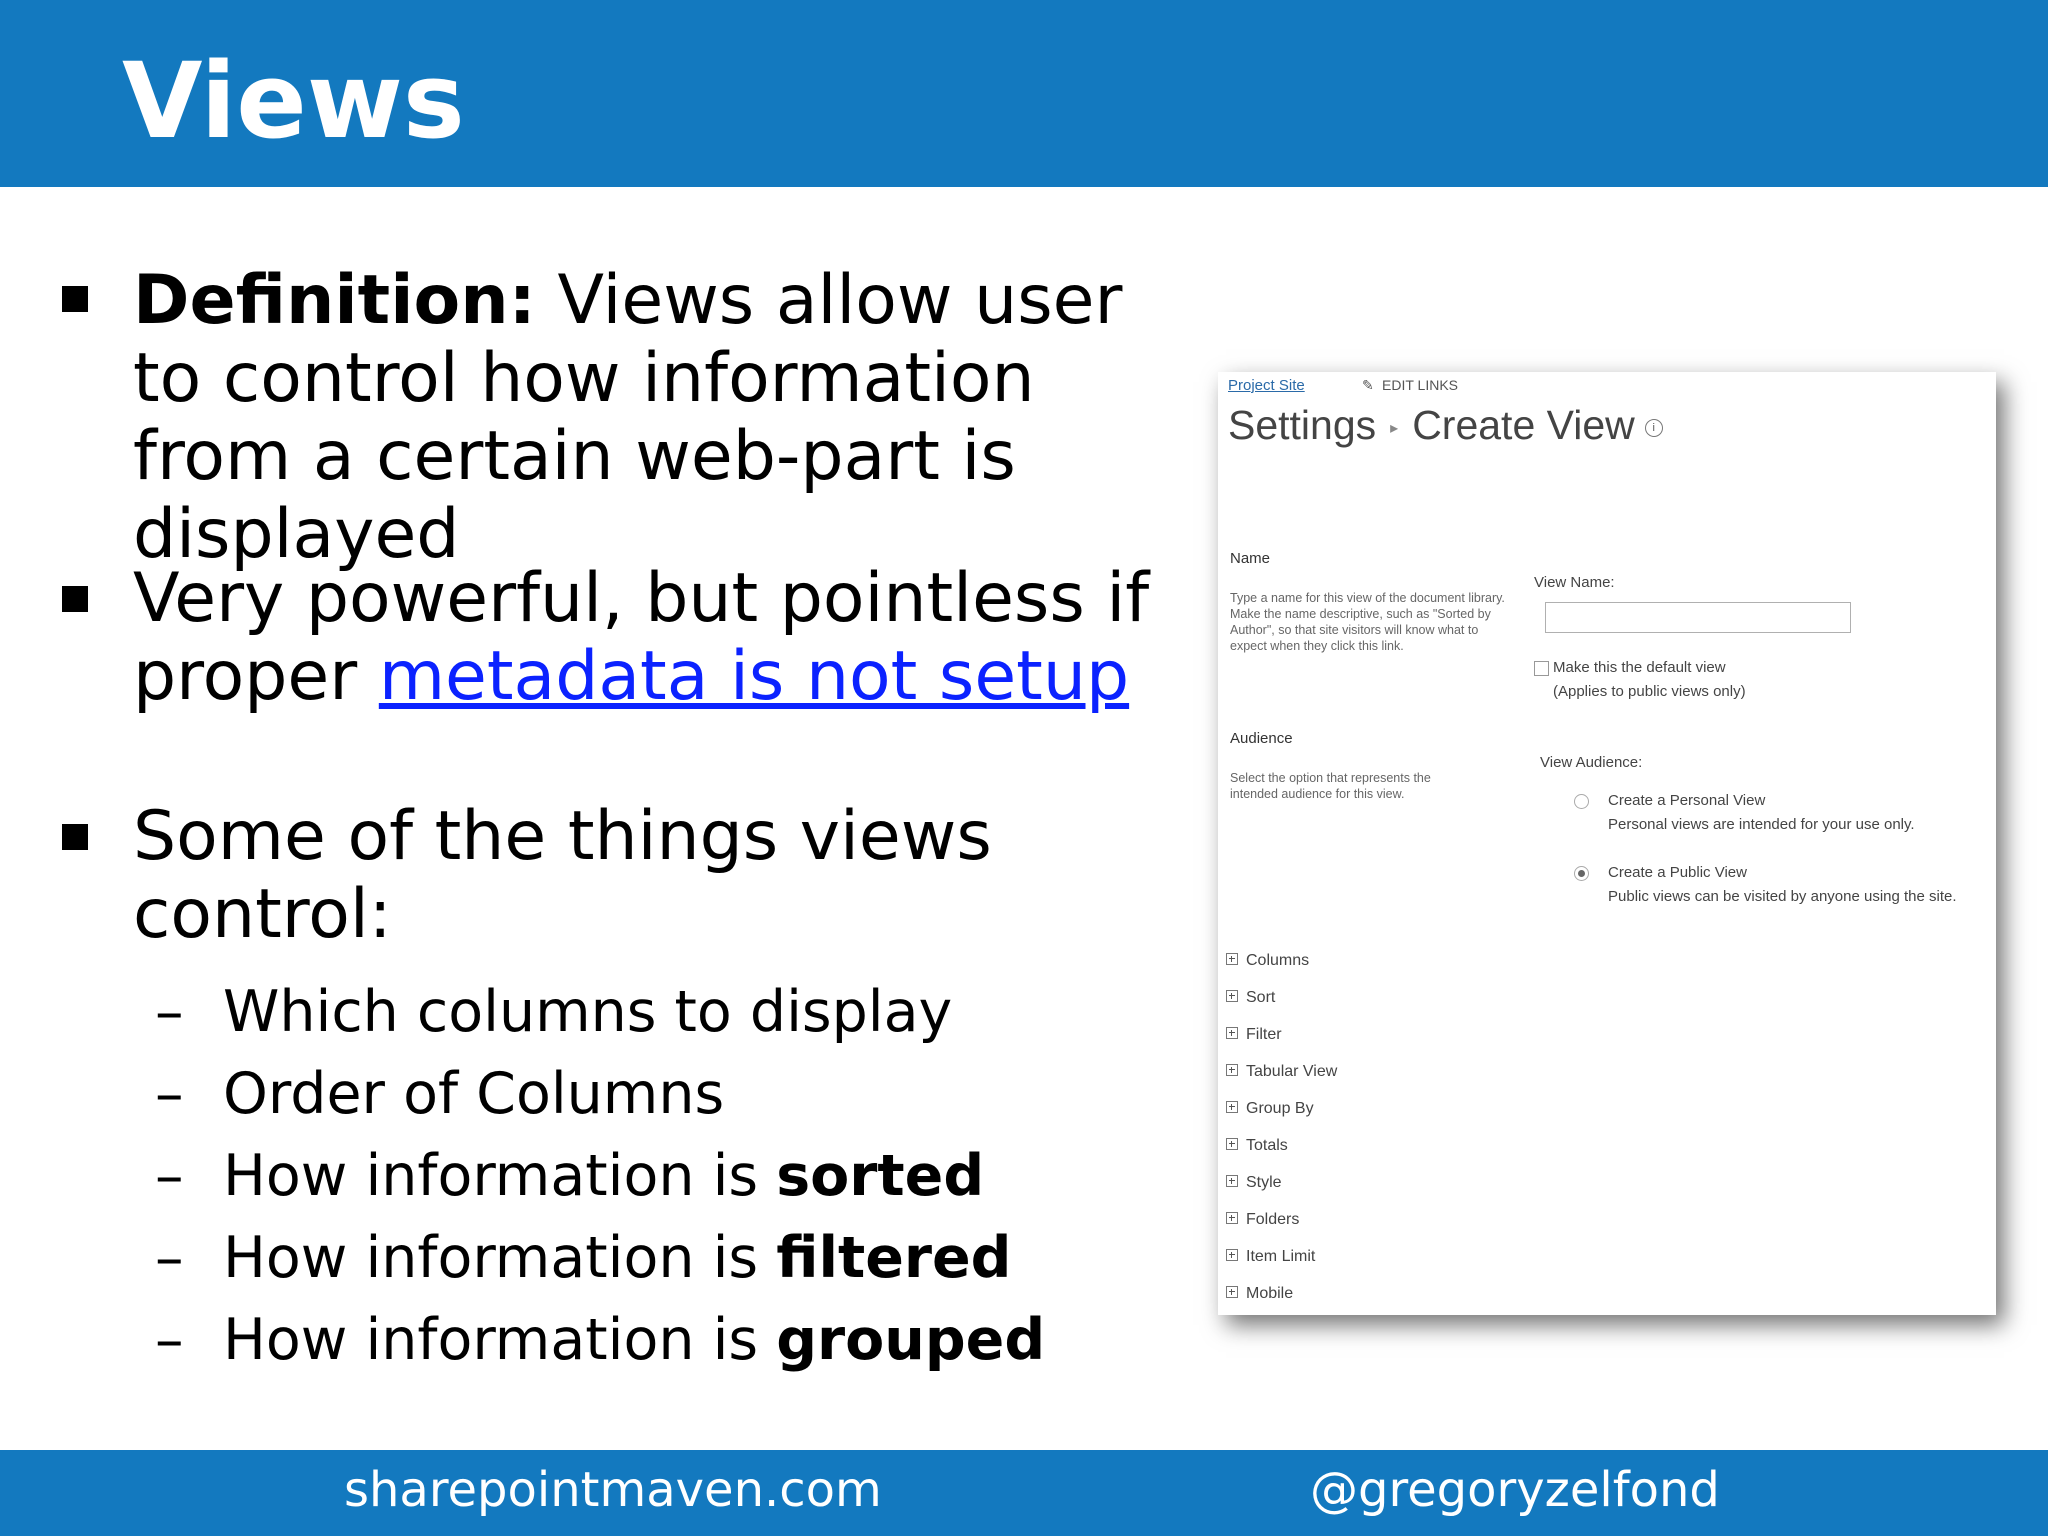 The image size is (2048, 1536). I want to click on sub-bullet-bold: filtered, so click(894, 1258).